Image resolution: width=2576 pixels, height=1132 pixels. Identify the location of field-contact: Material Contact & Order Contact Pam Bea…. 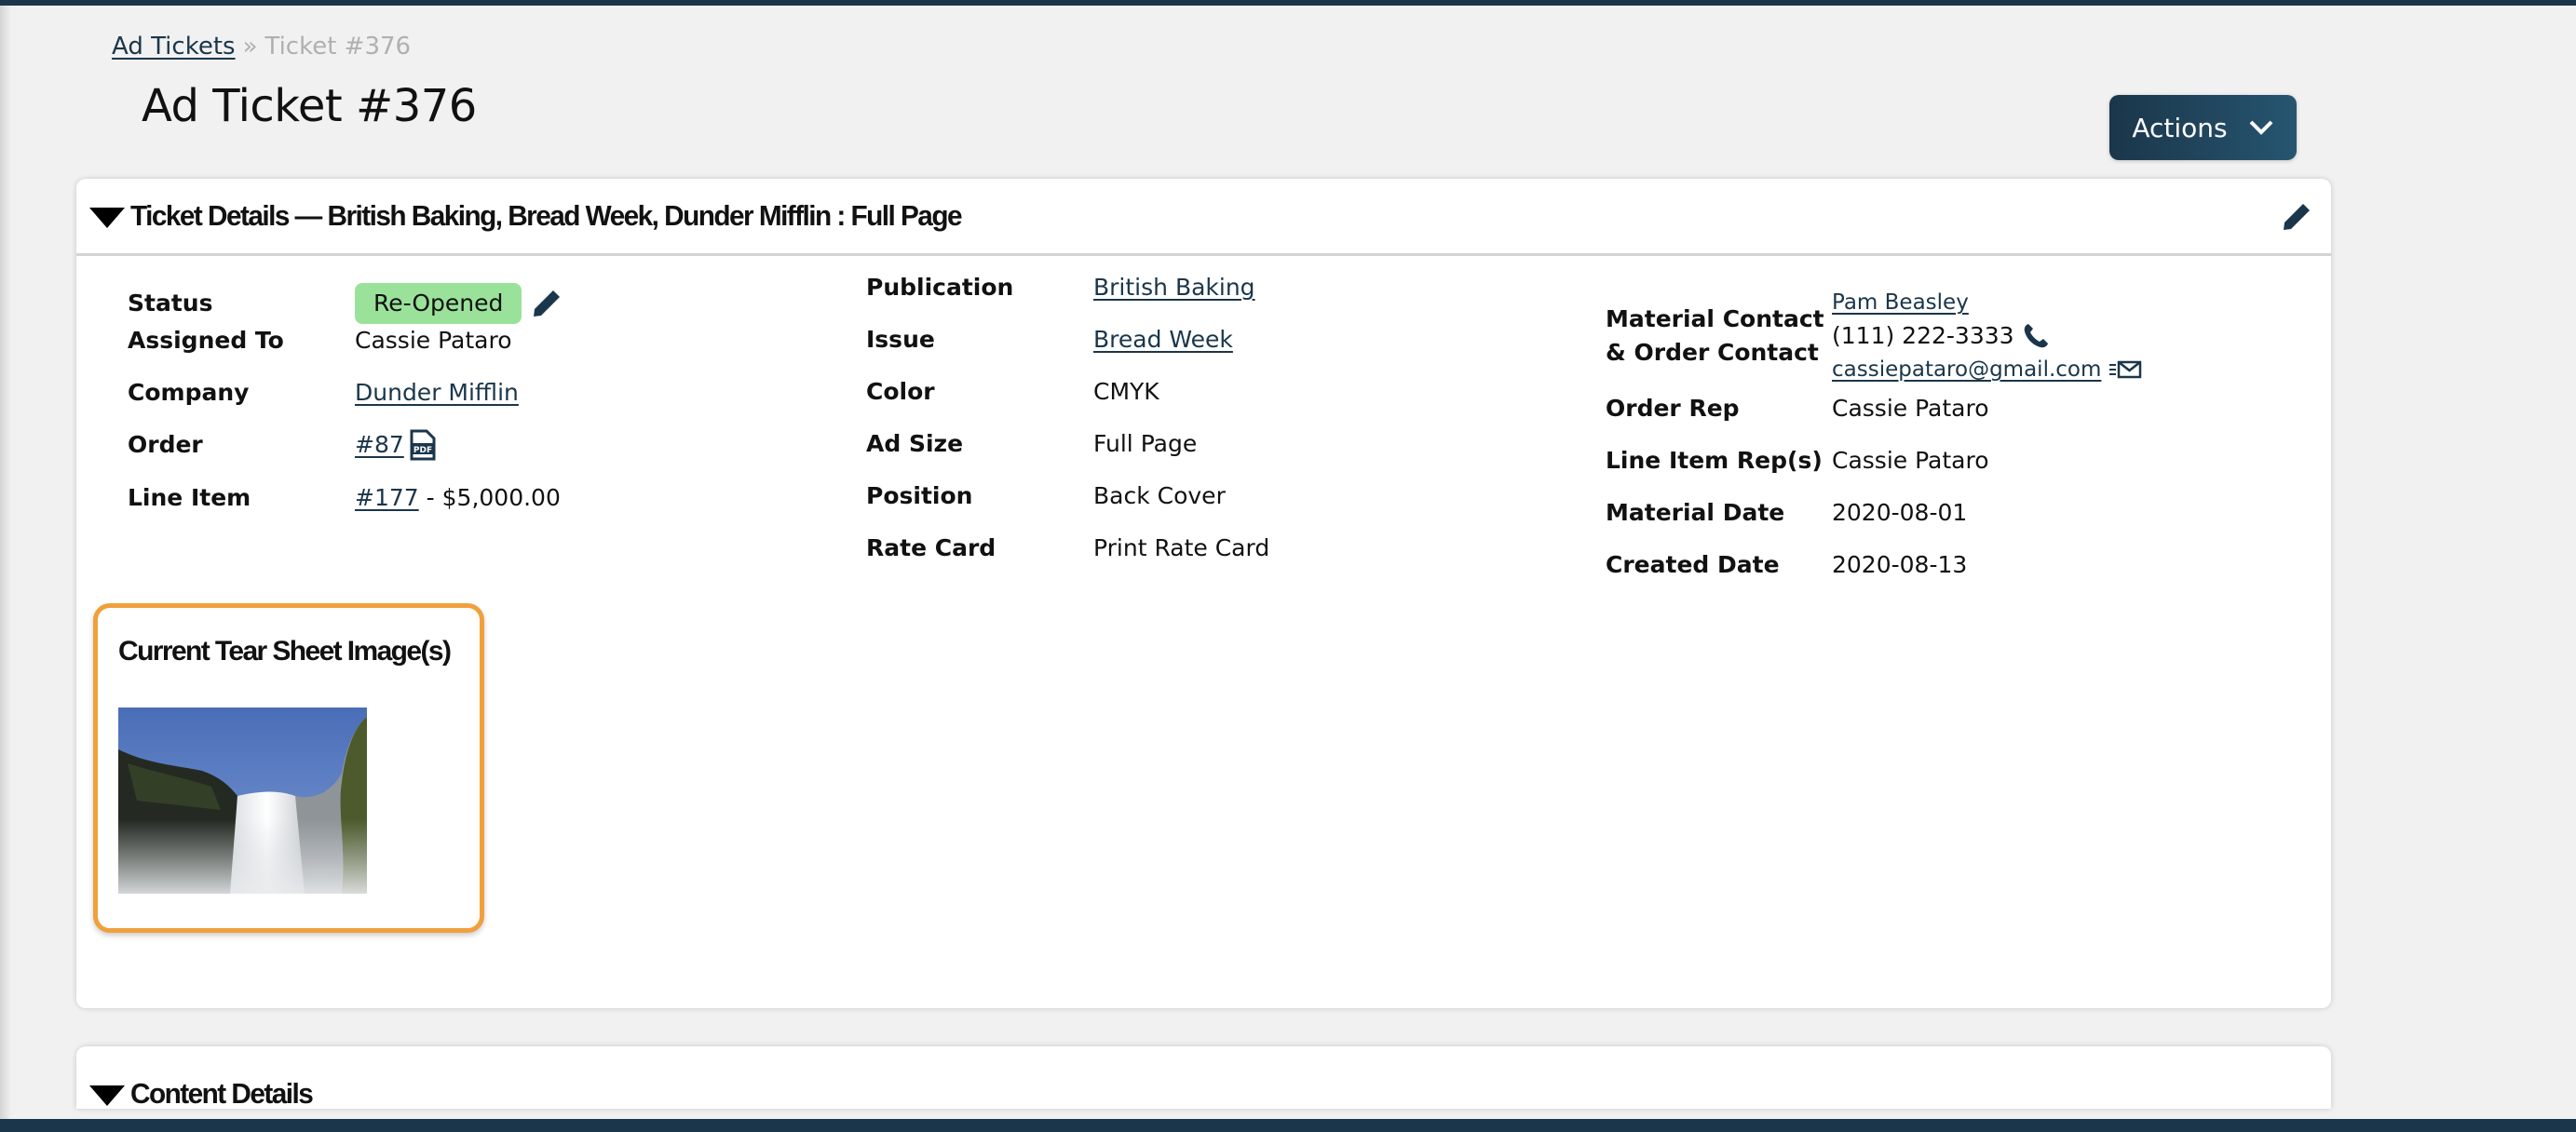
(1885, 338).